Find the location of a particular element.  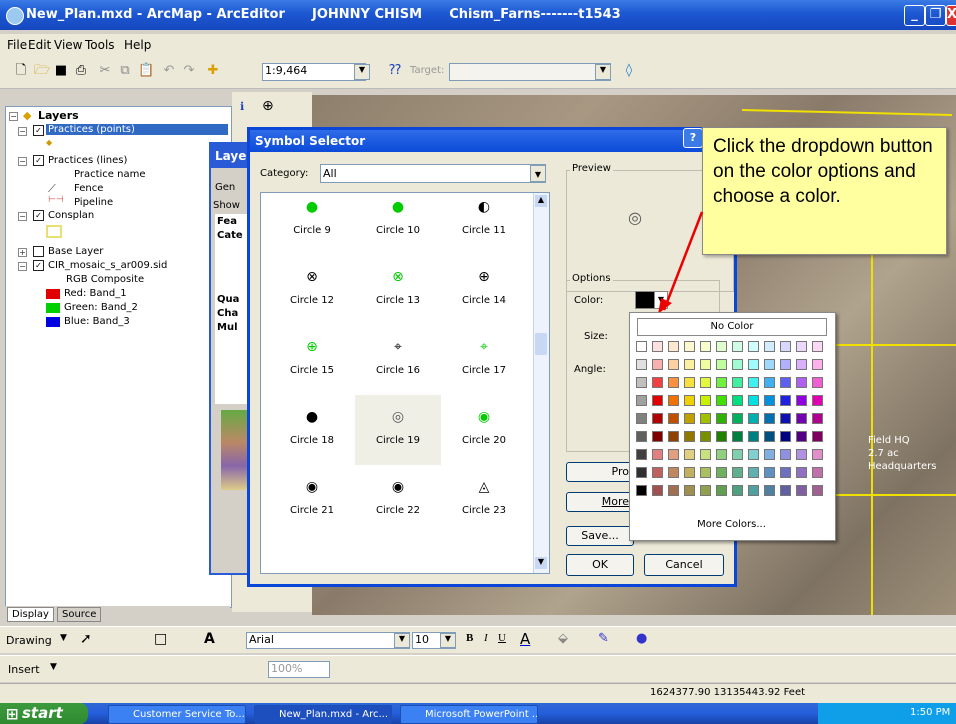

italic-icon: I is located at coordinates (486, 638).